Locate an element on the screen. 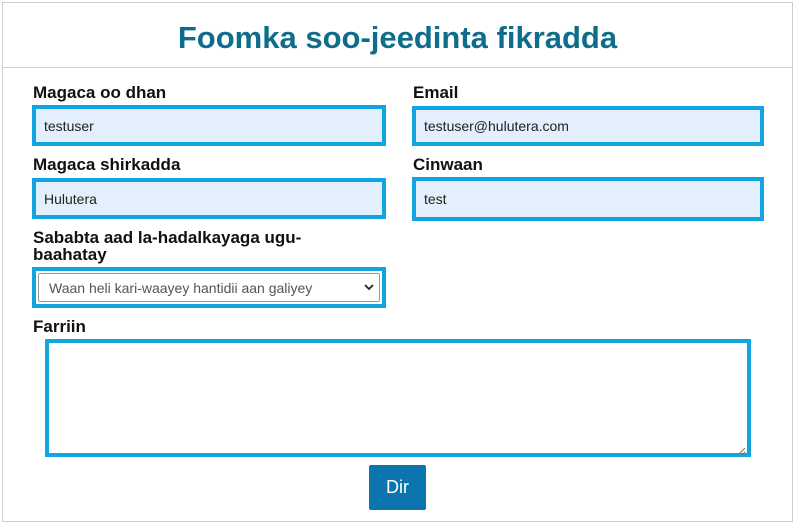  name-field is located at coordinates (209, 125).